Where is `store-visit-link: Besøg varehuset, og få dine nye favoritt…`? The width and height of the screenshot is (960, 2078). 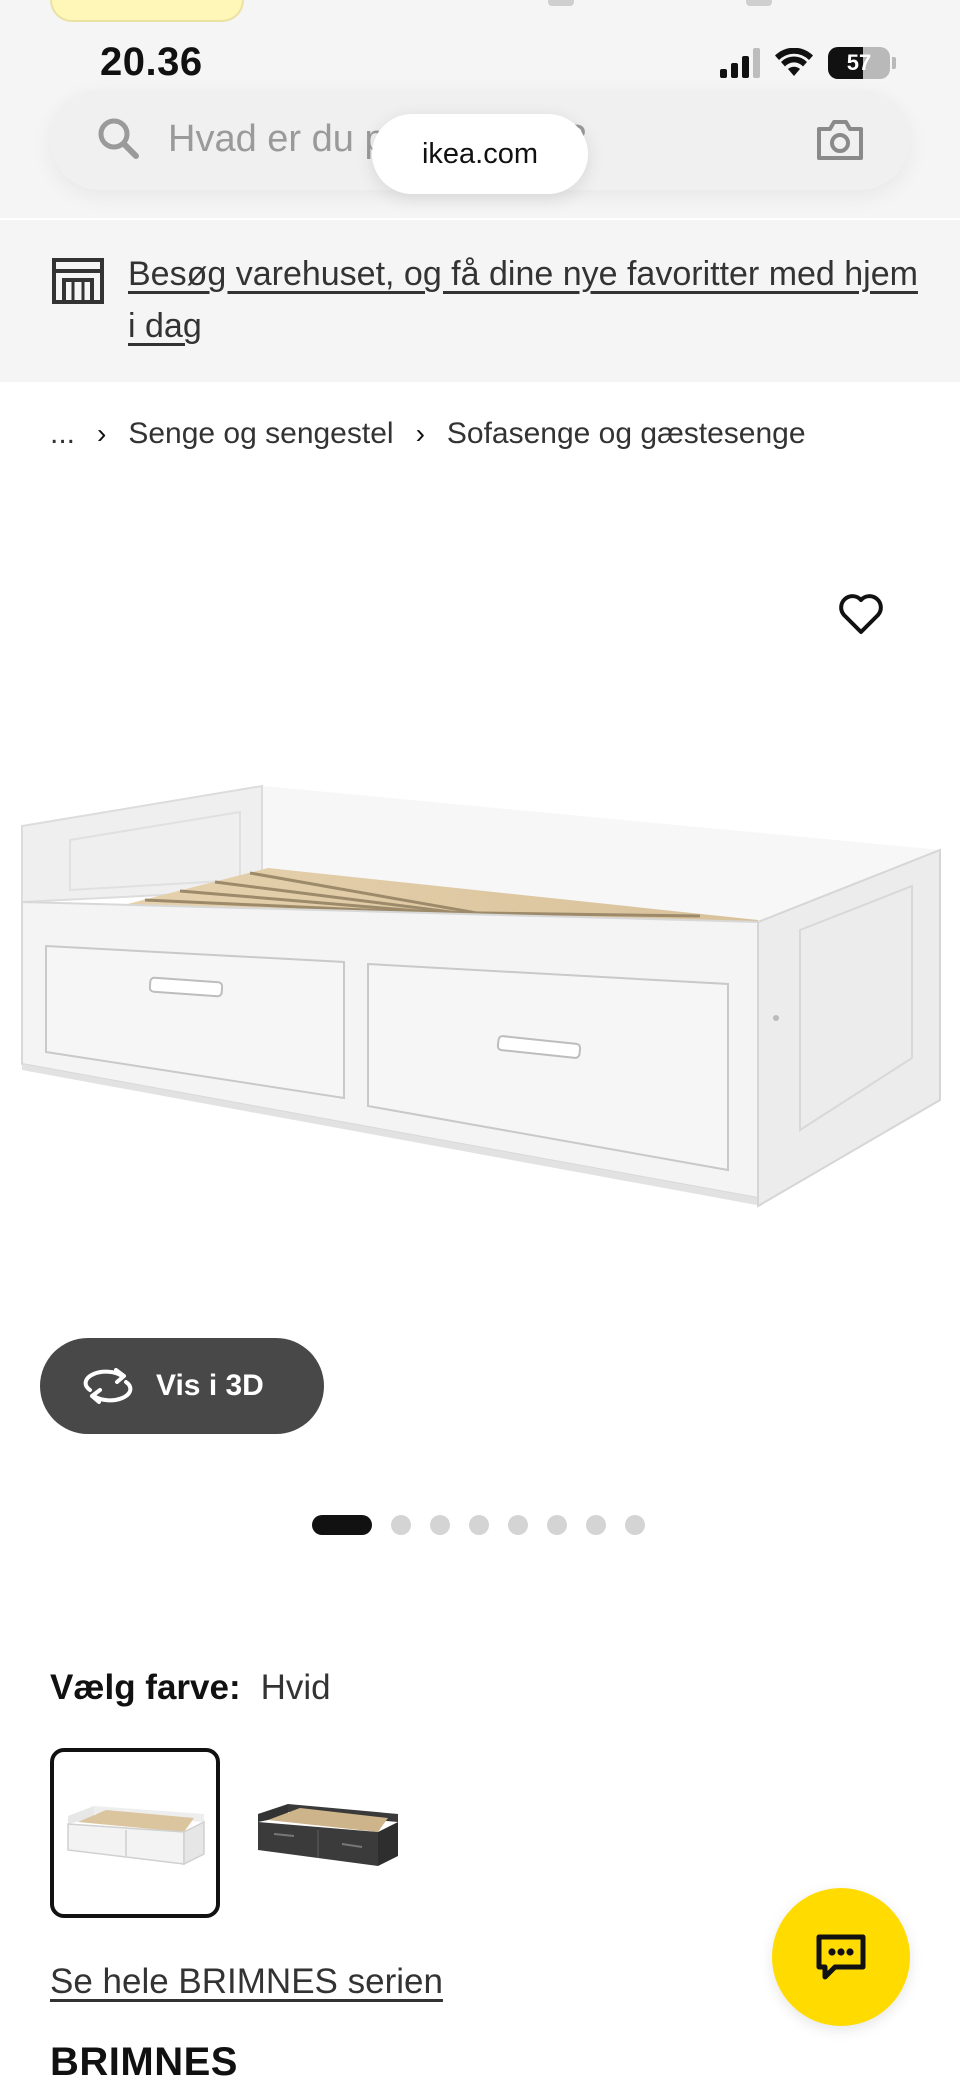
store-visit-link: Besøg varehuset, og få dine nye favoritt… is located at coordinates (523, 300).